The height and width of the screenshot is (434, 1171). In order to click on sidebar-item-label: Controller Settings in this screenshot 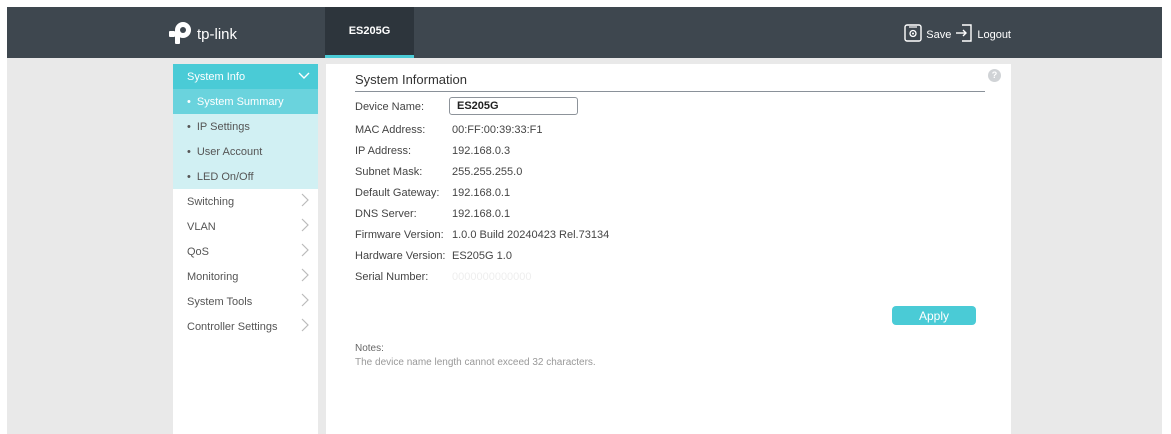, I will do `click(232, 326)`.